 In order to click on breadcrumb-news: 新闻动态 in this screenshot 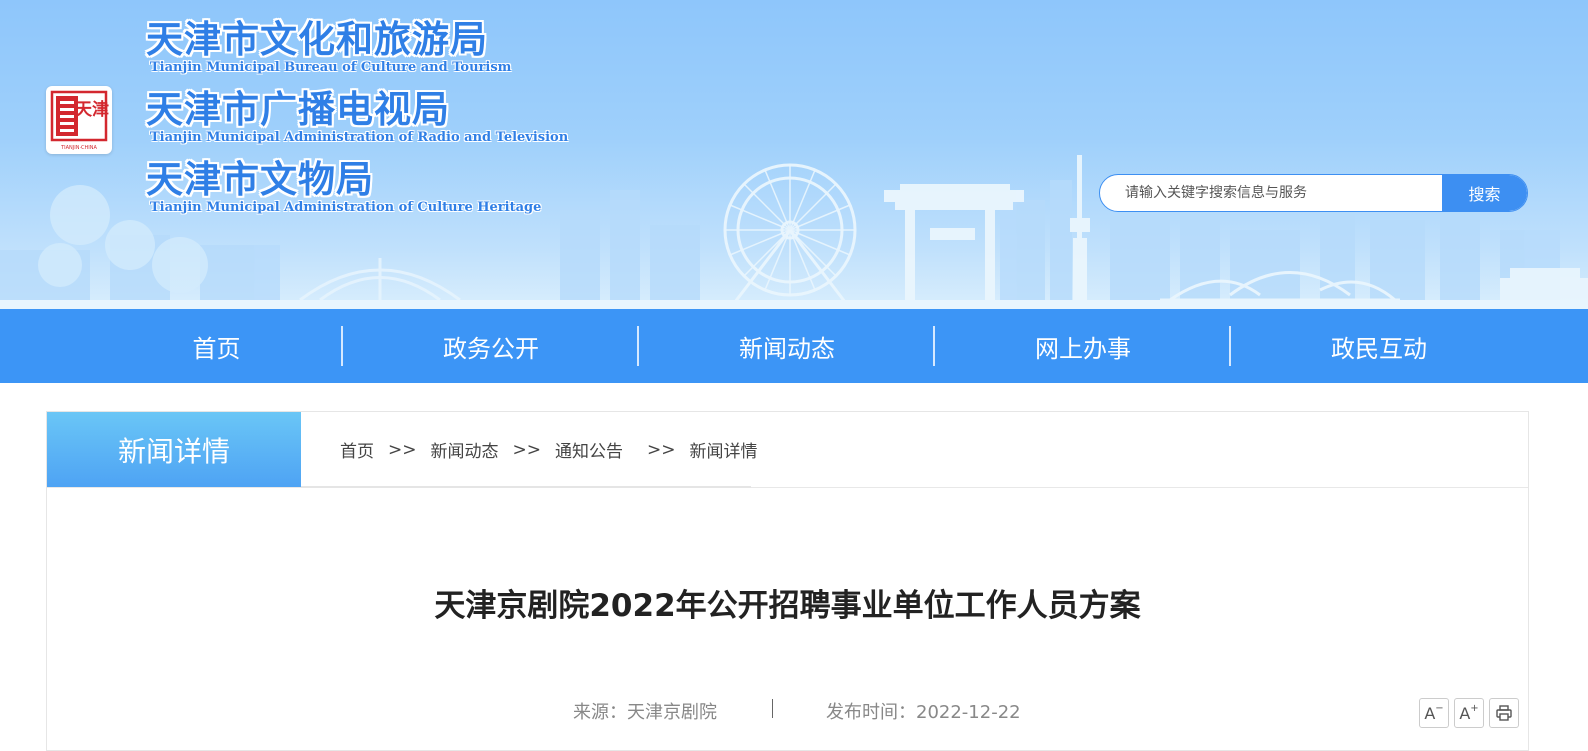, I will do `click(465, 449)`.